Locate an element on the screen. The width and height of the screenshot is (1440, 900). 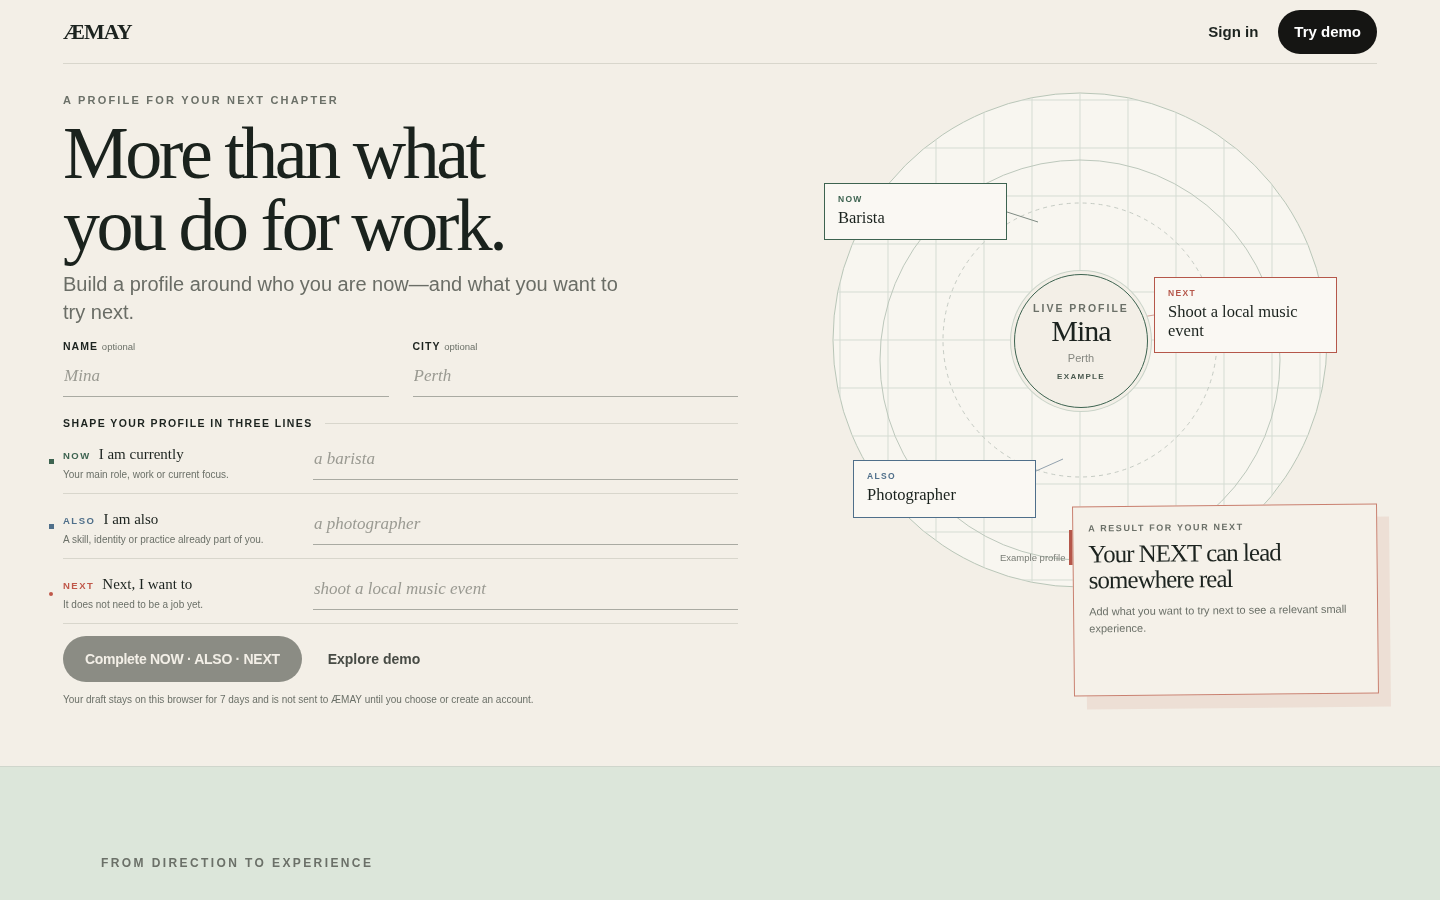
hero-lead: Build a profile around who you are now—and what you want to try next. is located at coordinates (341, 298).